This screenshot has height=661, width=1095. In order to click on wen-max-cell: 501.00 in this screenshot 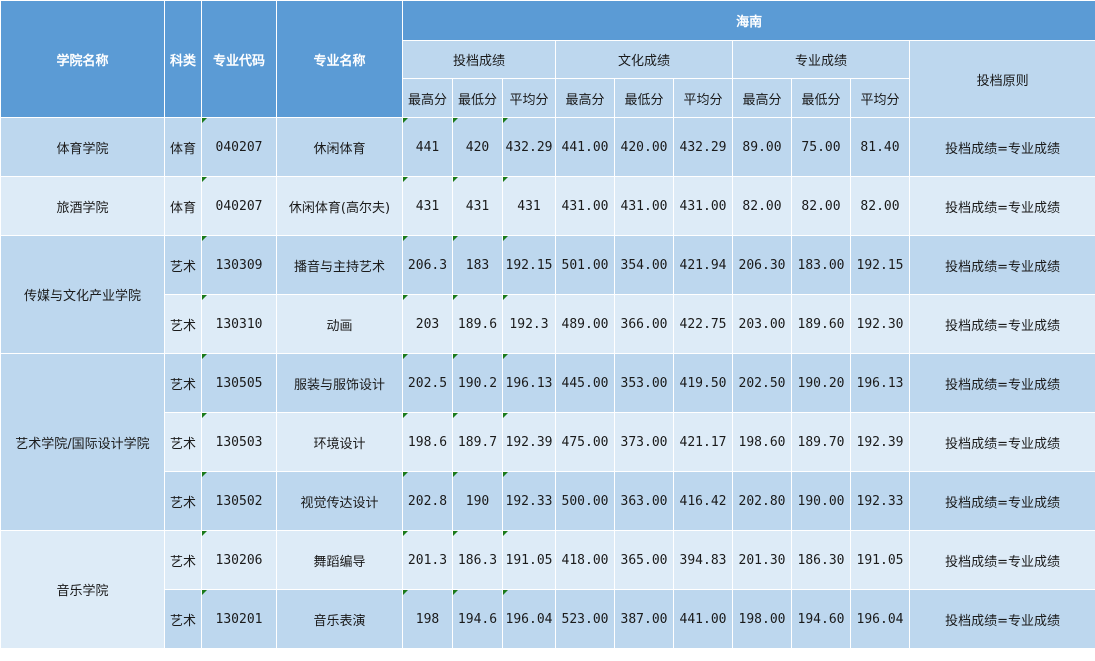, I will do `click(585, 265)`.